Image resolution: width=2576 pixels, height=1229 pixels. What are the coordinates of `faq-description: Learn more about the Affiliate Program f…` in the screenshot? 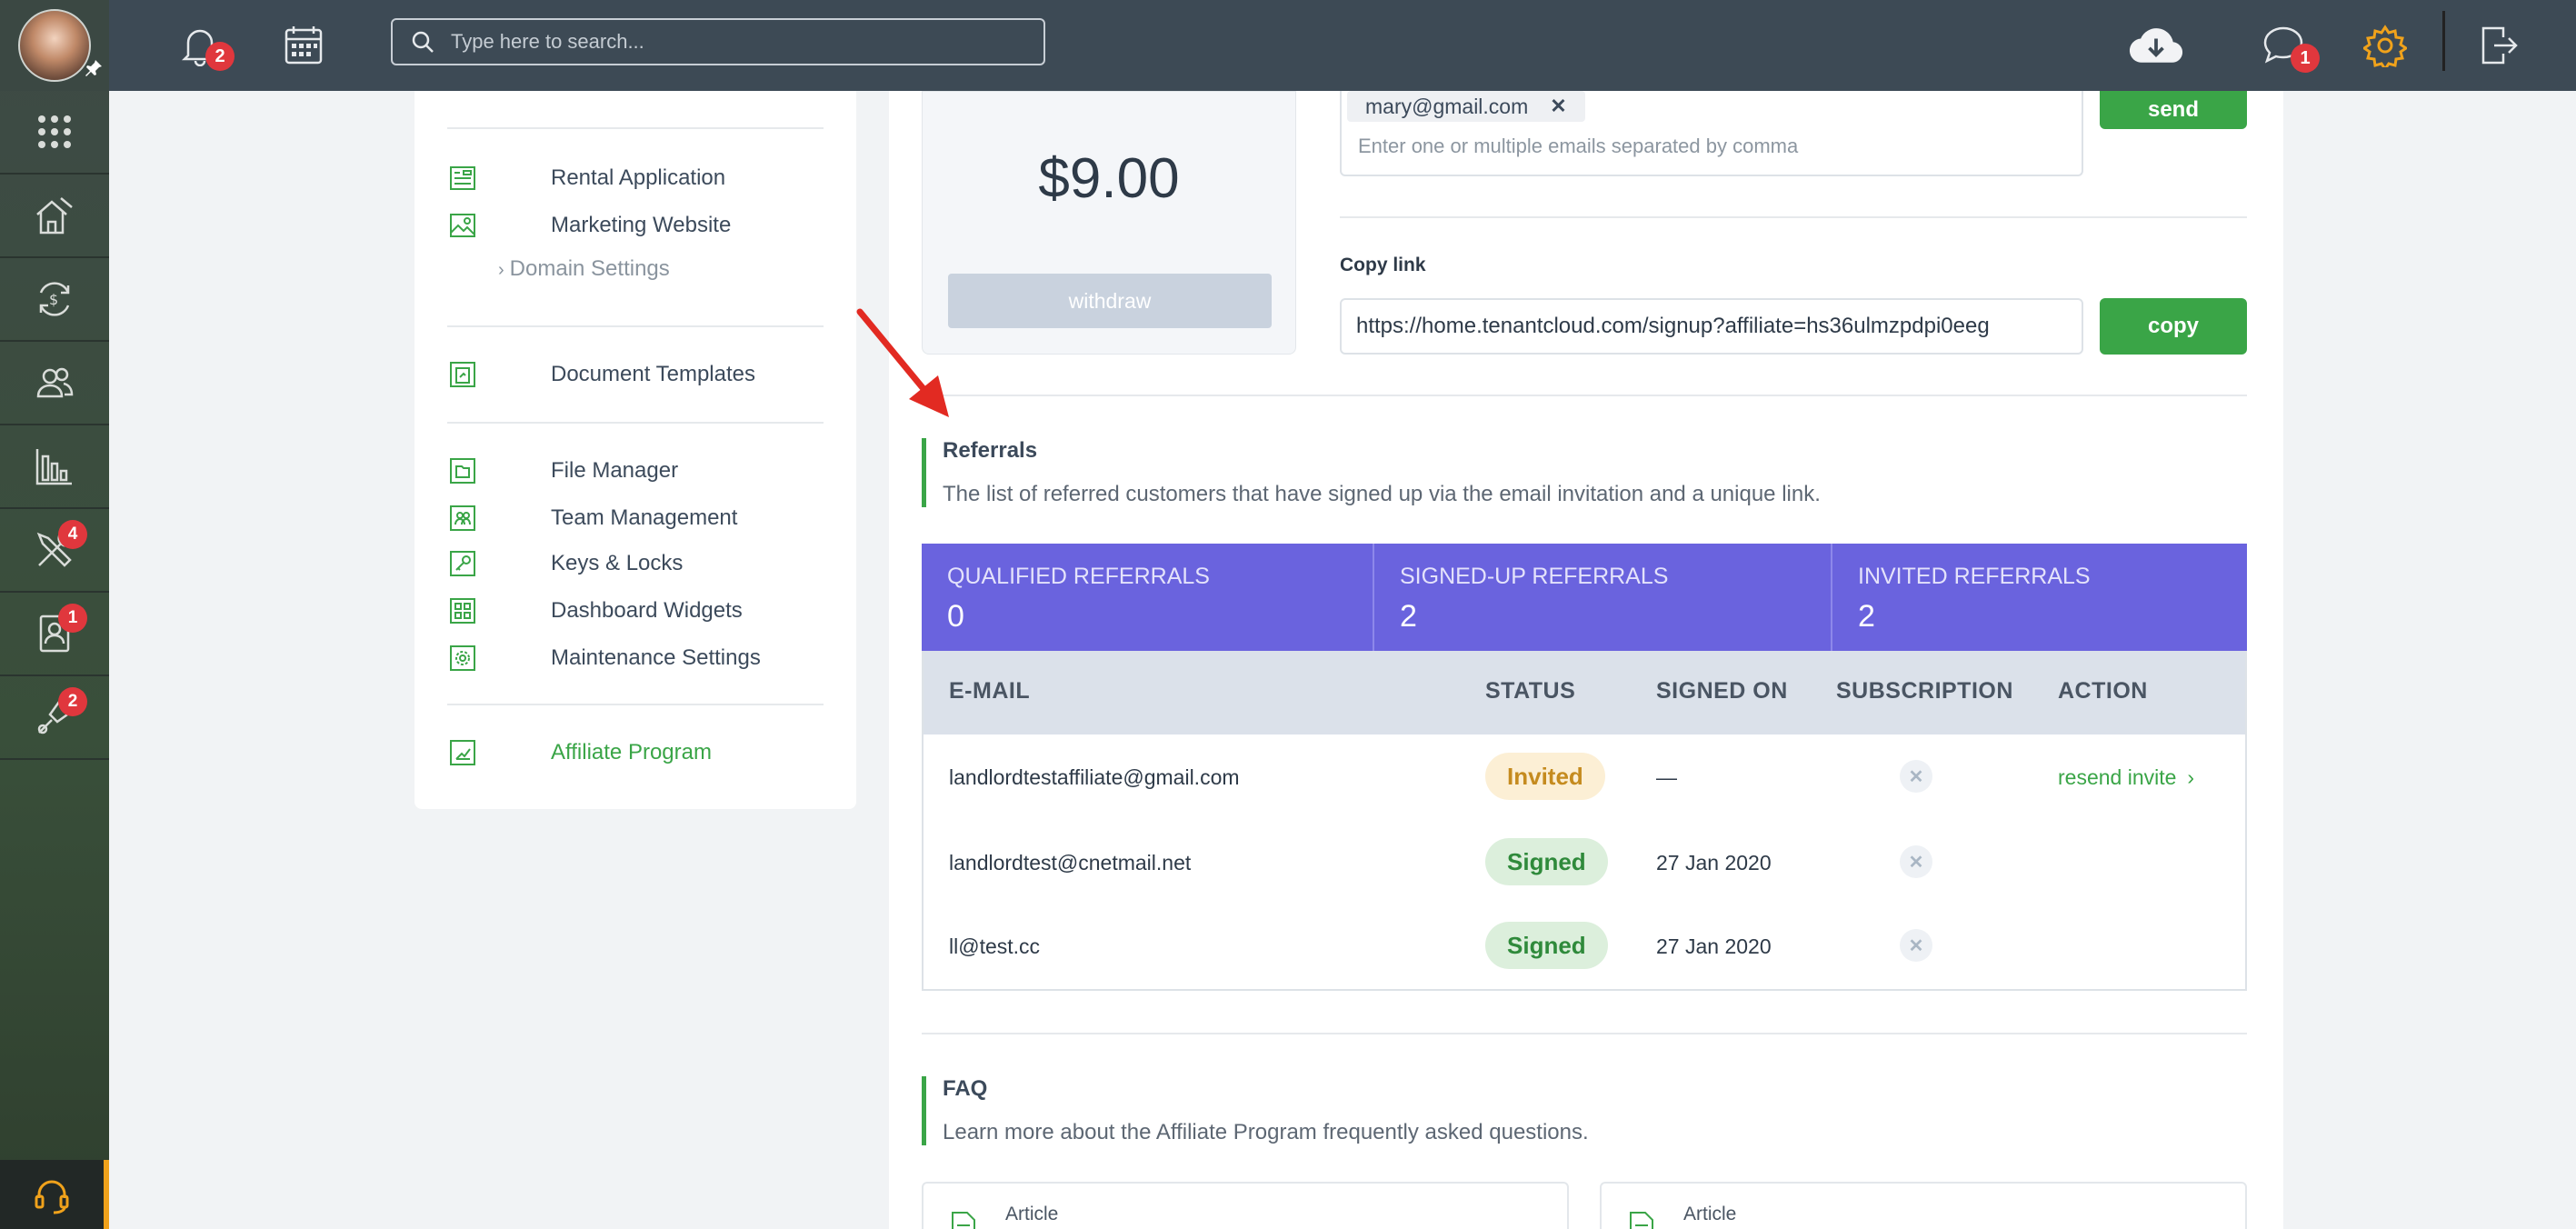 It's located at (1266, 1132).